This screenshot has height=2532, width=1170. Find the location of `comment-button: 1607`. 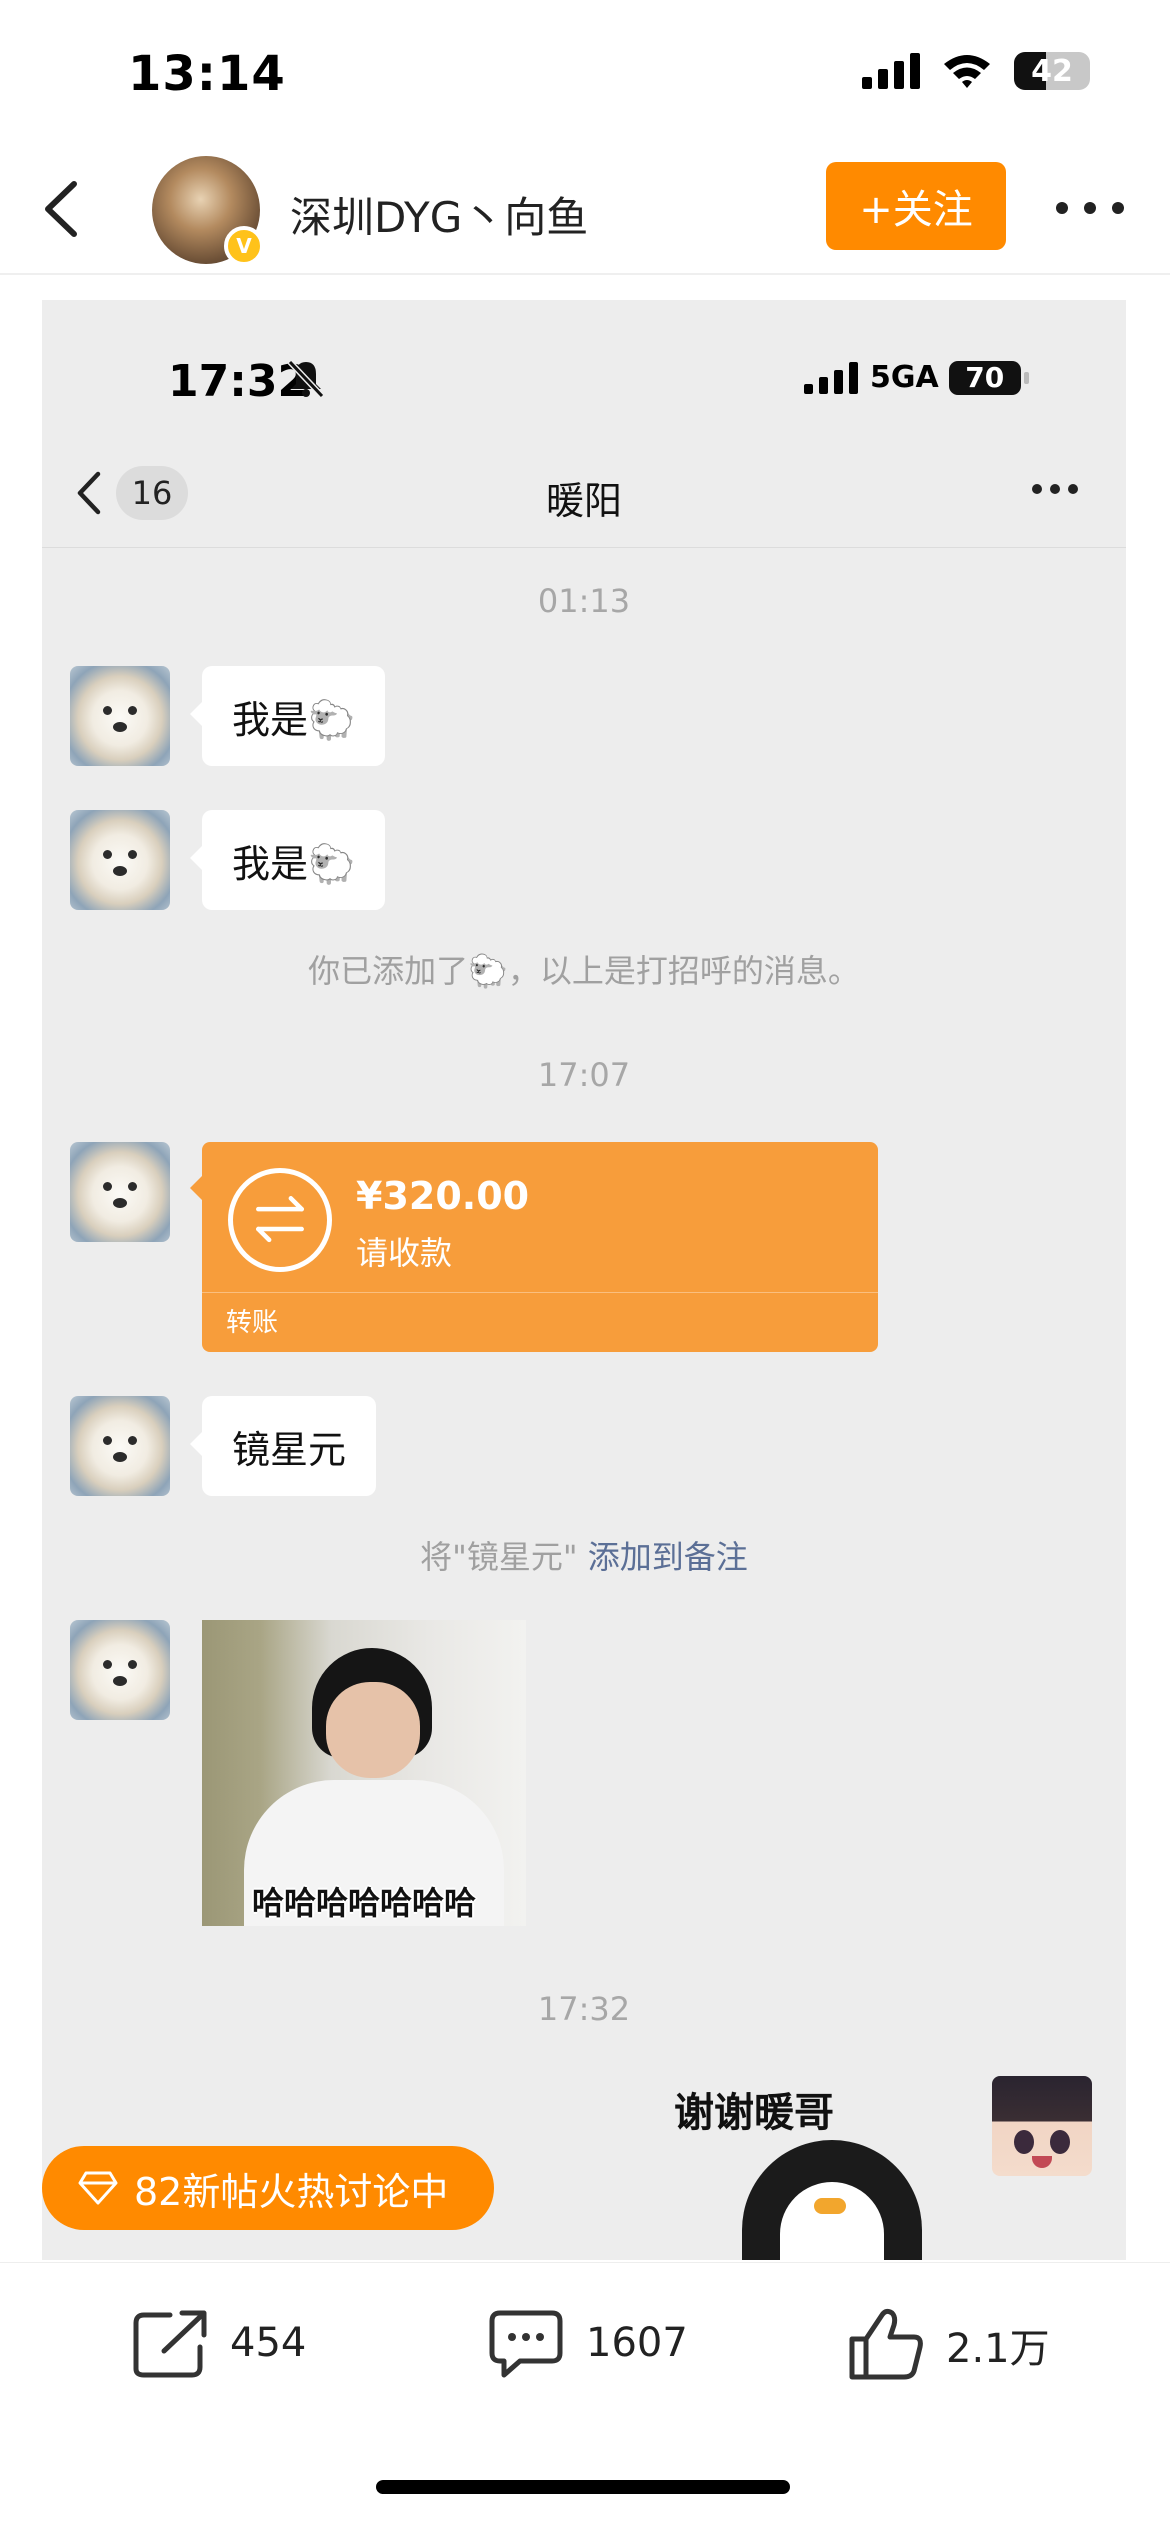

comment-button: 1607 is located at coordinates (587, 2343).